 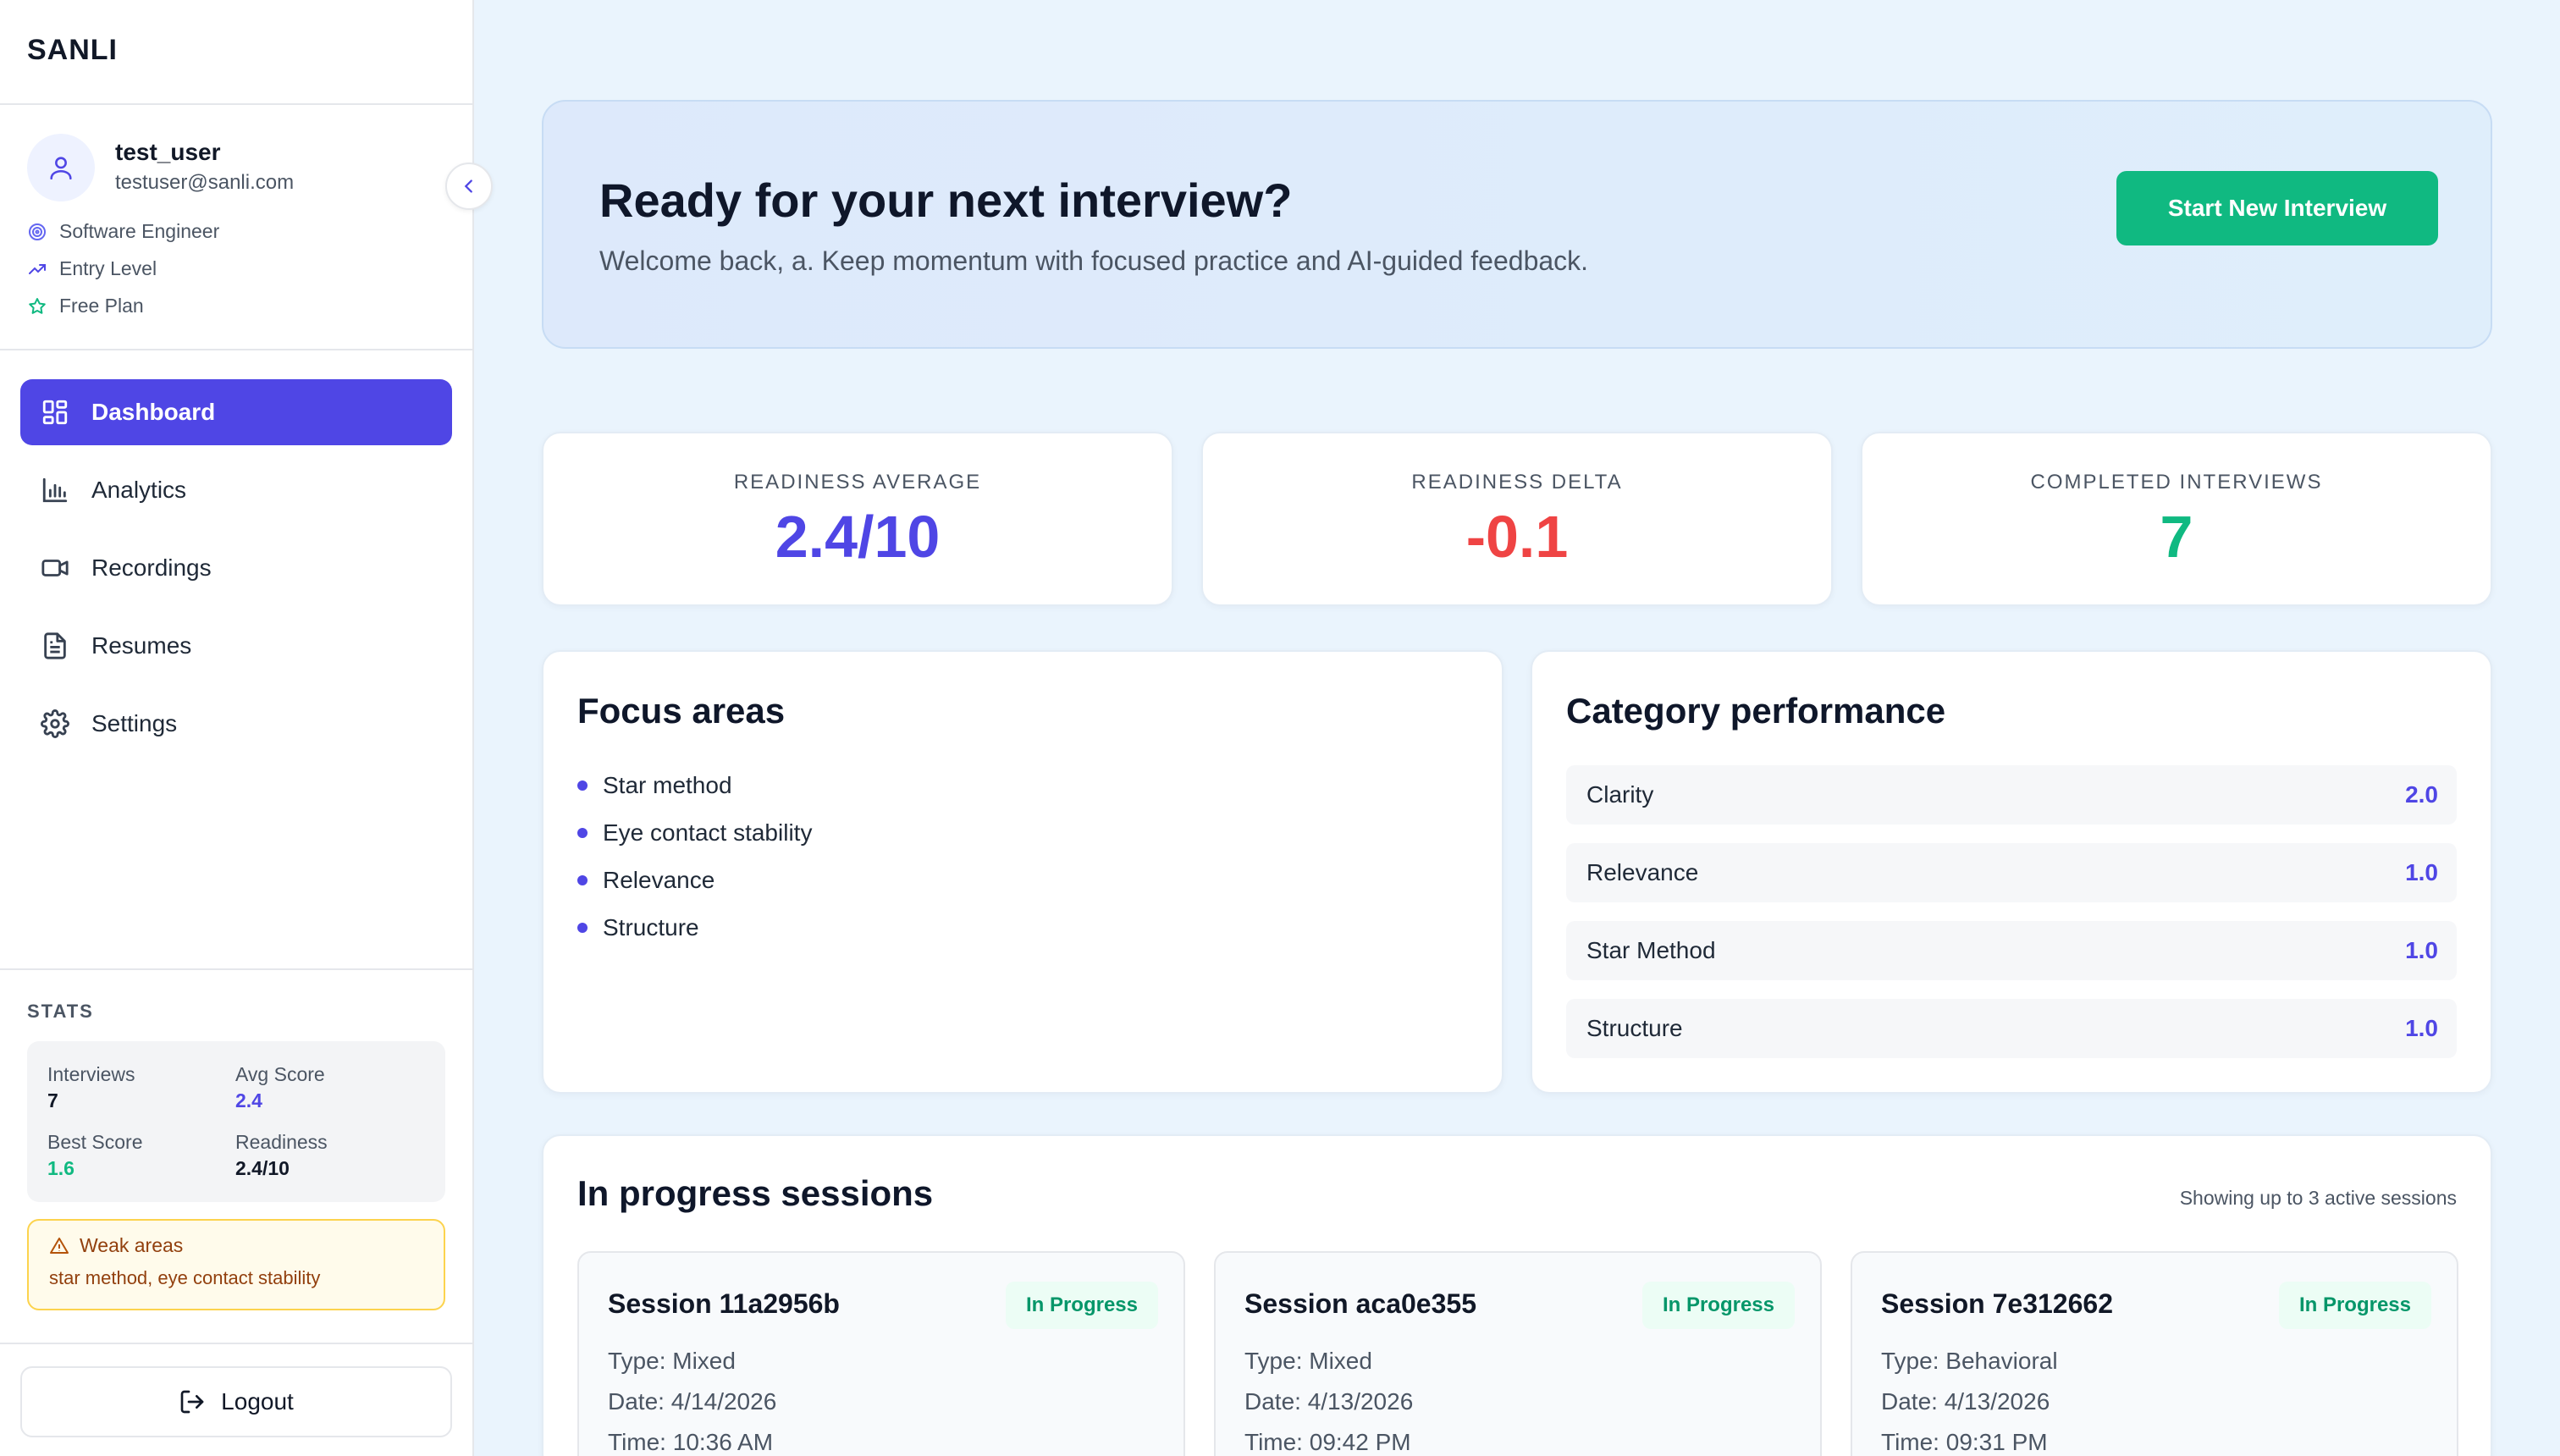 I want to click on sessions-note: Showing up to 3 active sessions, so click(x=2318, y=1198).